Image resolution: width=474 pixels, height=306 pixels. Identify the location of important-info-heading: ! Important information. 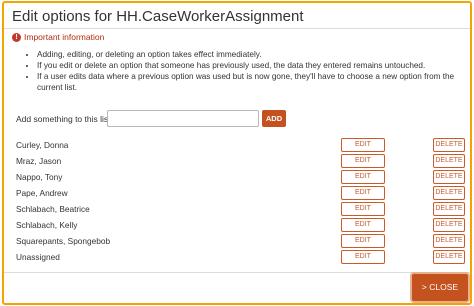
(58, 37).